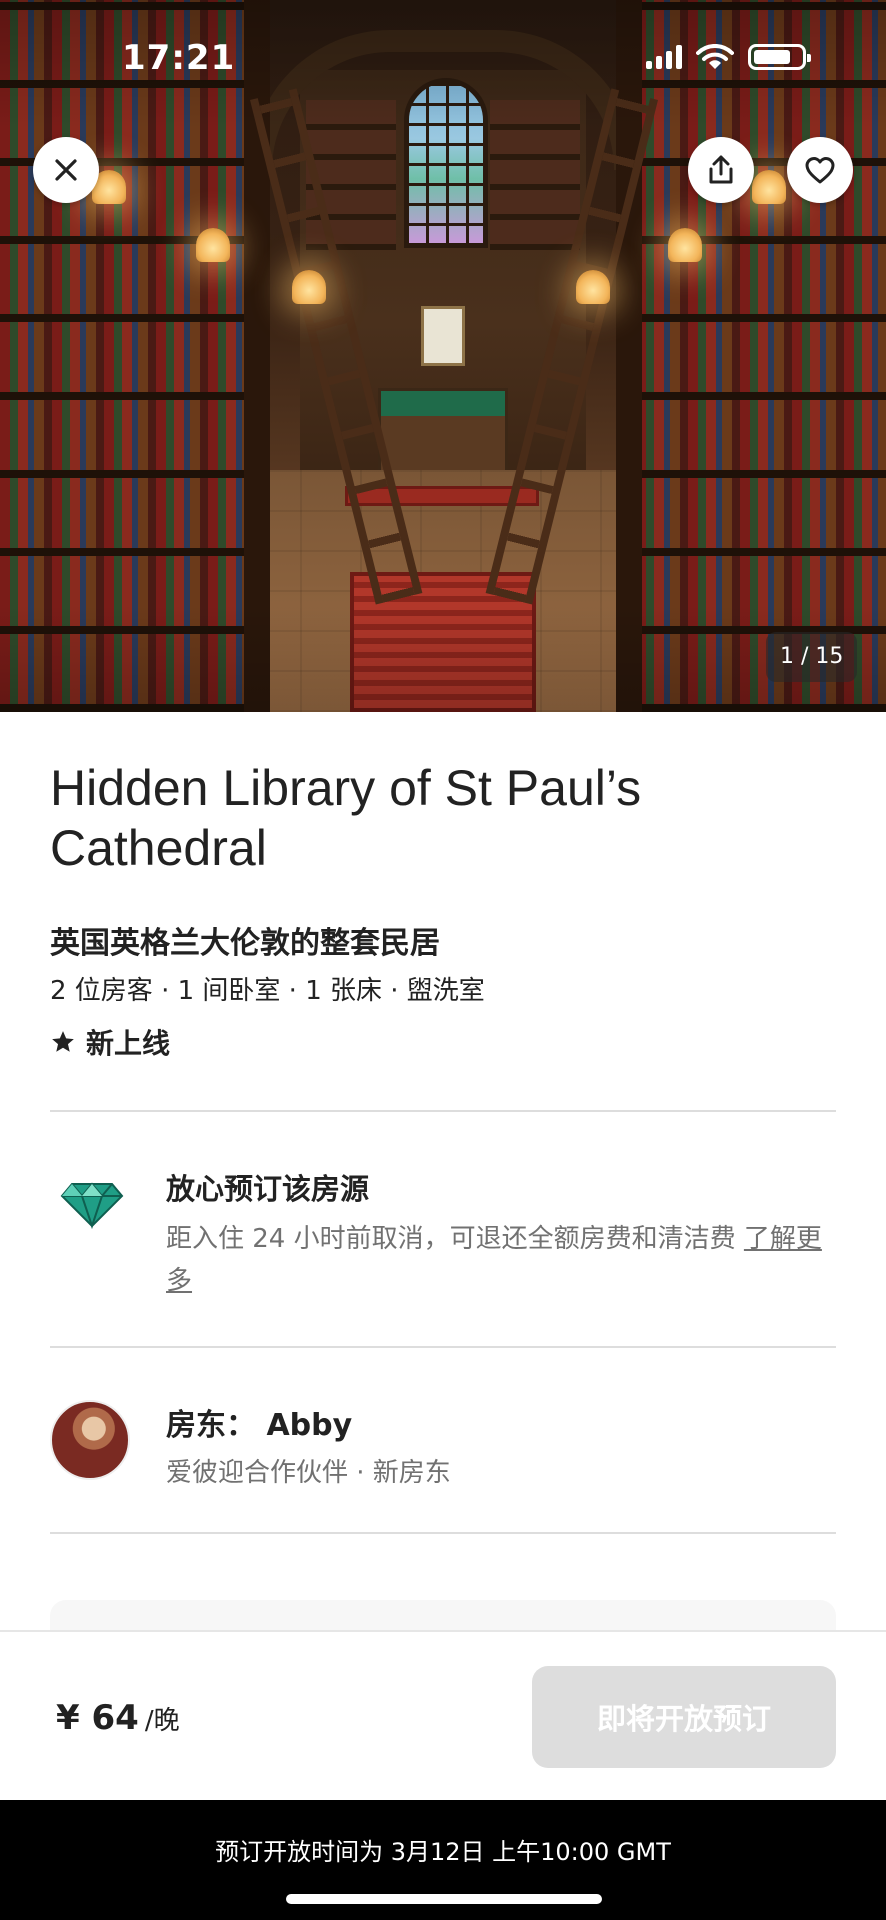 The width and height of the screenshot is (886, 1920). What do you see at coordinates (715, 56) in the screenshot?
I see `wifi-icon` at bounding box center [715, 56].